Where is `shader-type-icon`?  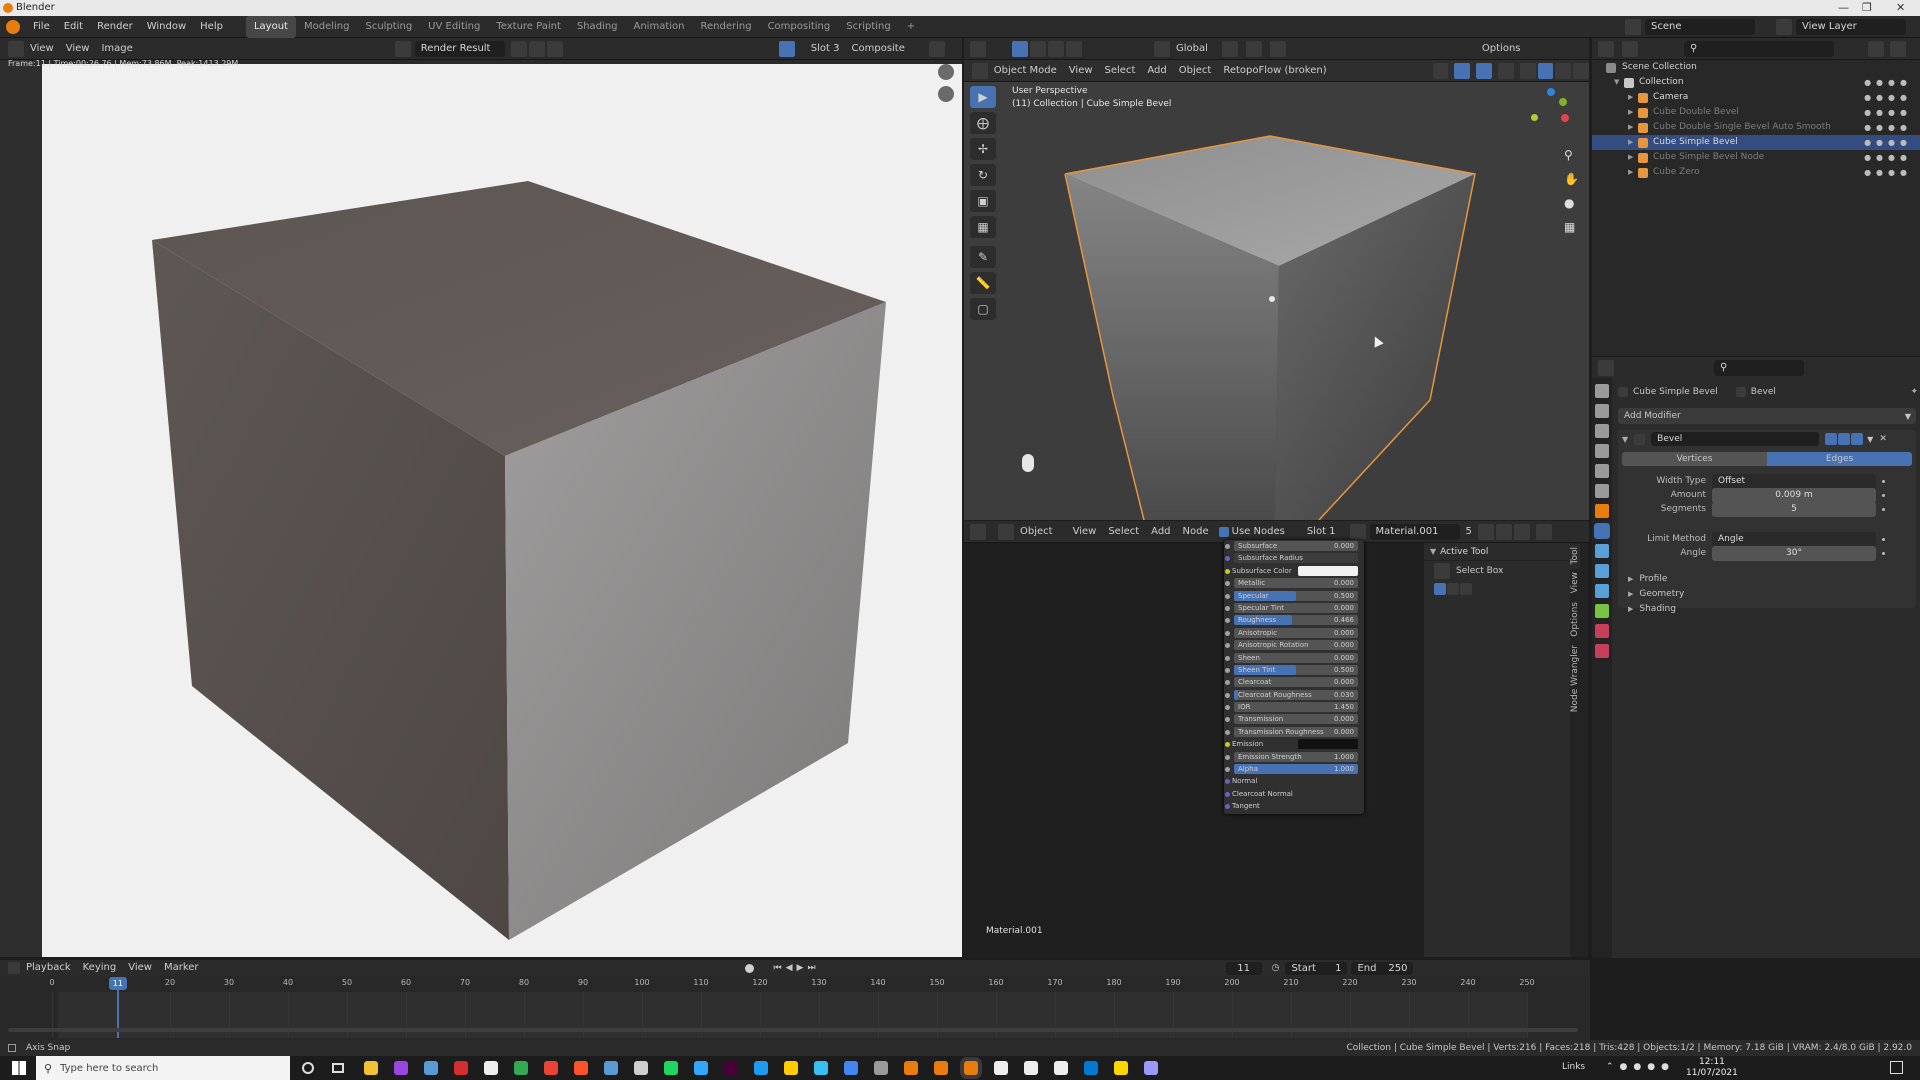
shader-type-icon is located at coordinates (1006, 531).